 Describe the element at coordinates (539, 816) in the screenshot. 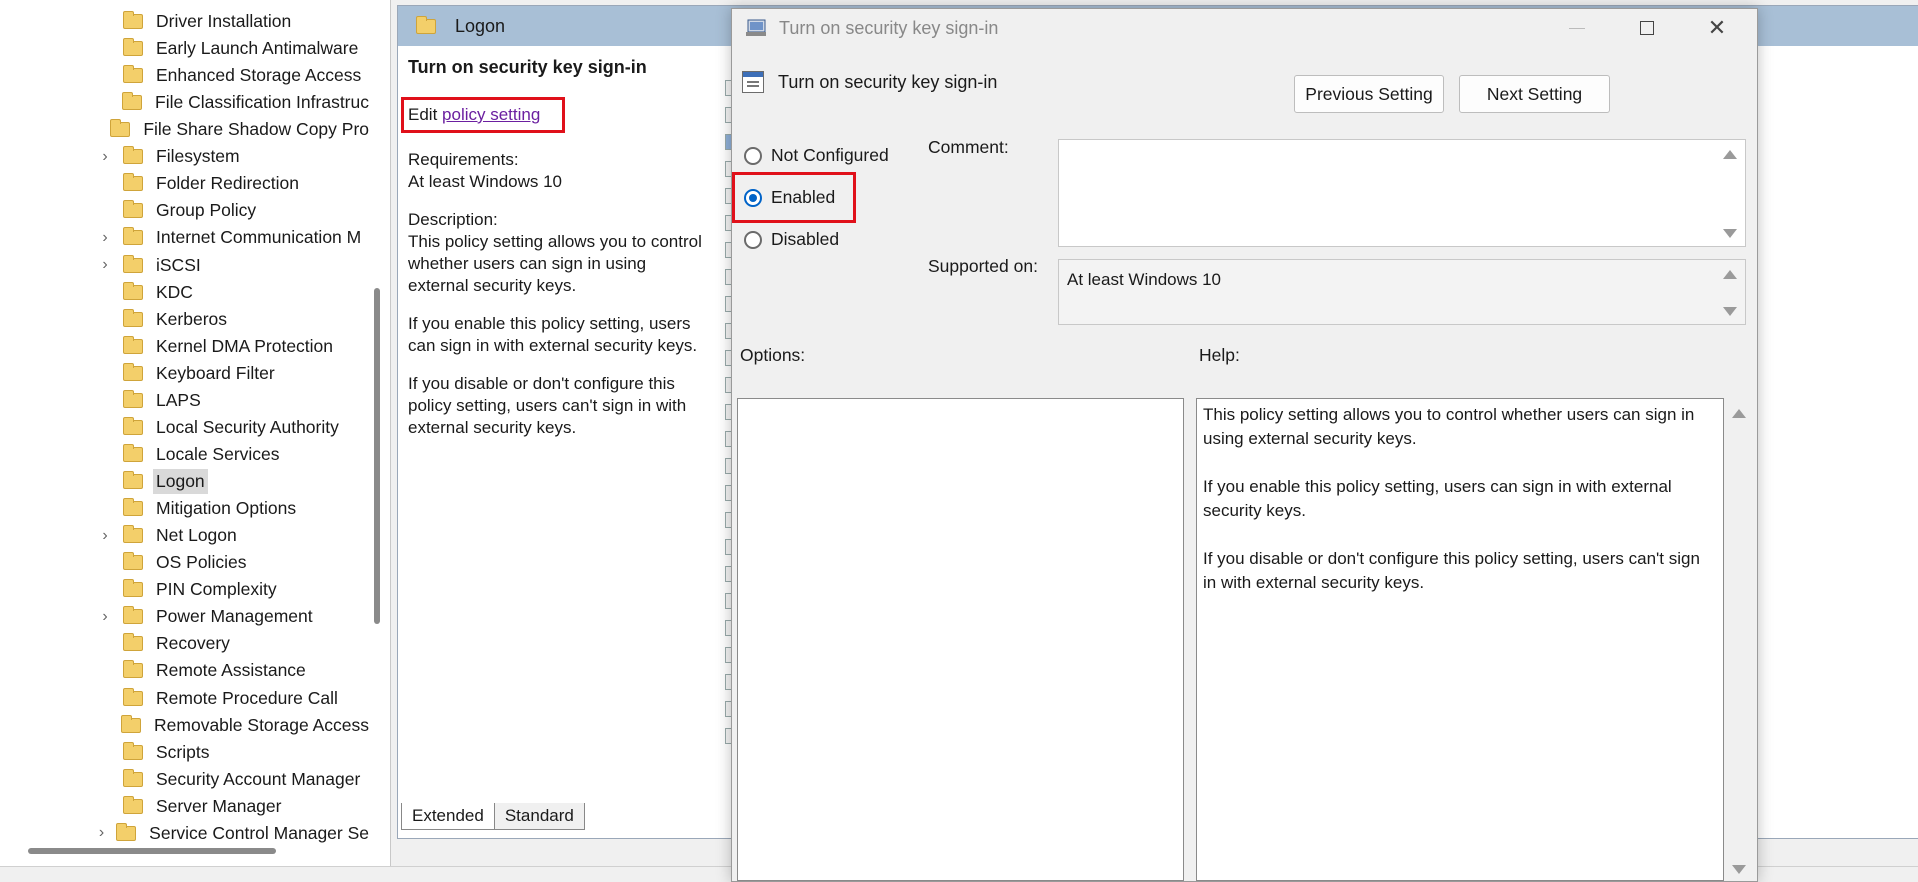

I see `tab-standard: Standard` at that location.